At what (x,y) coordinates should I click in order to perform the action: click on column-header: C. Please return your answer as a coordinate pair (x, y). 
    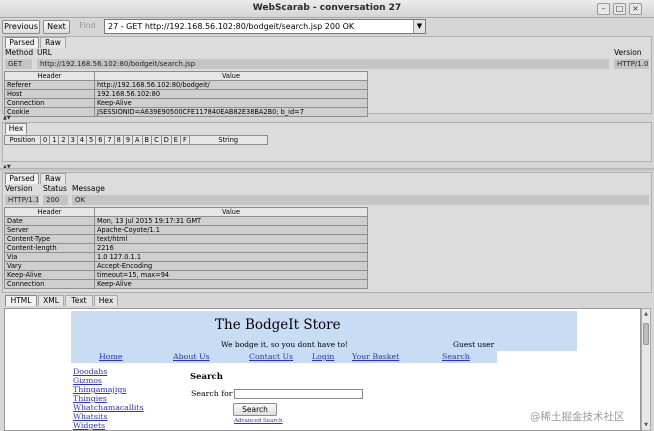
    Looking at the image, I should click on (156, 140).